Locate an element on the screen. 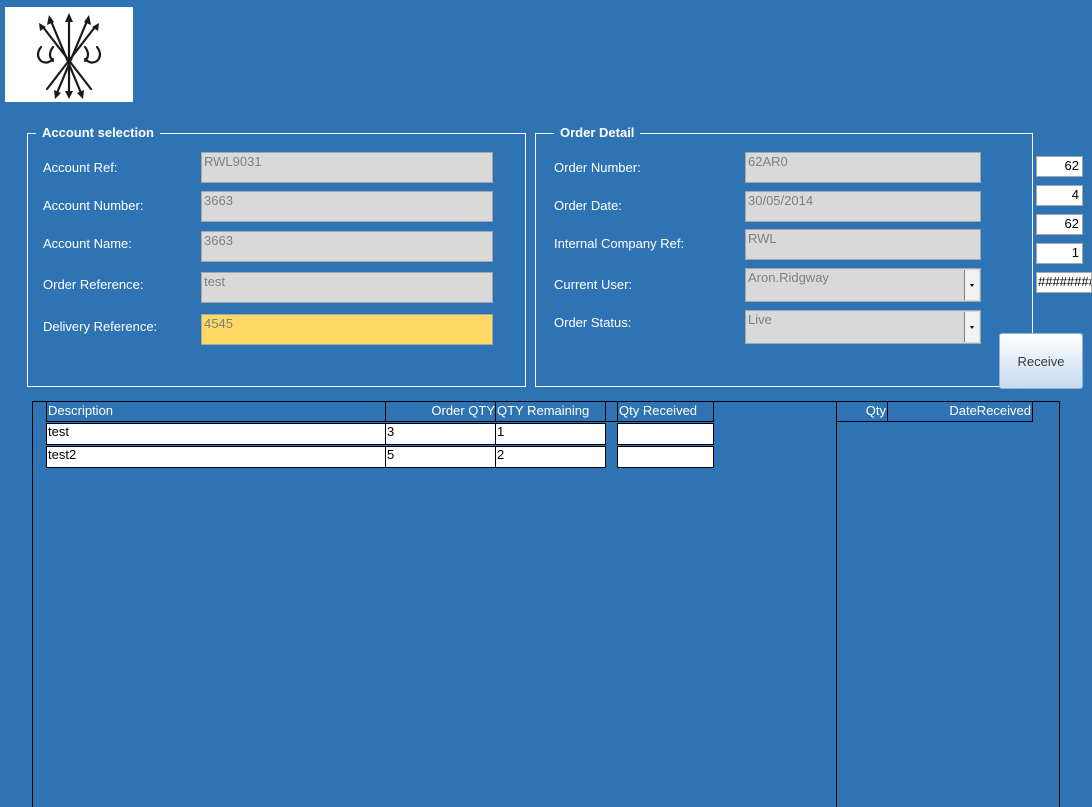  delivery-reference-label: Delivery Reference: is located at coordinates (100, 326).